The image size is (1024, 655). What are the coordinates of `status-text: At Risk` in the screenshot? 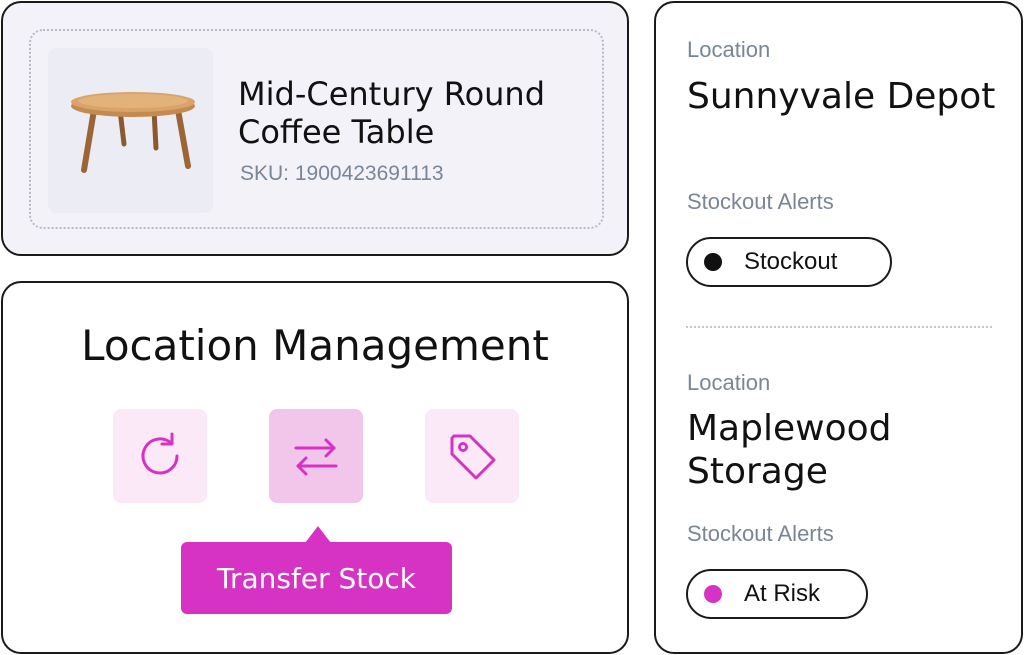 It's located at (782, 593).